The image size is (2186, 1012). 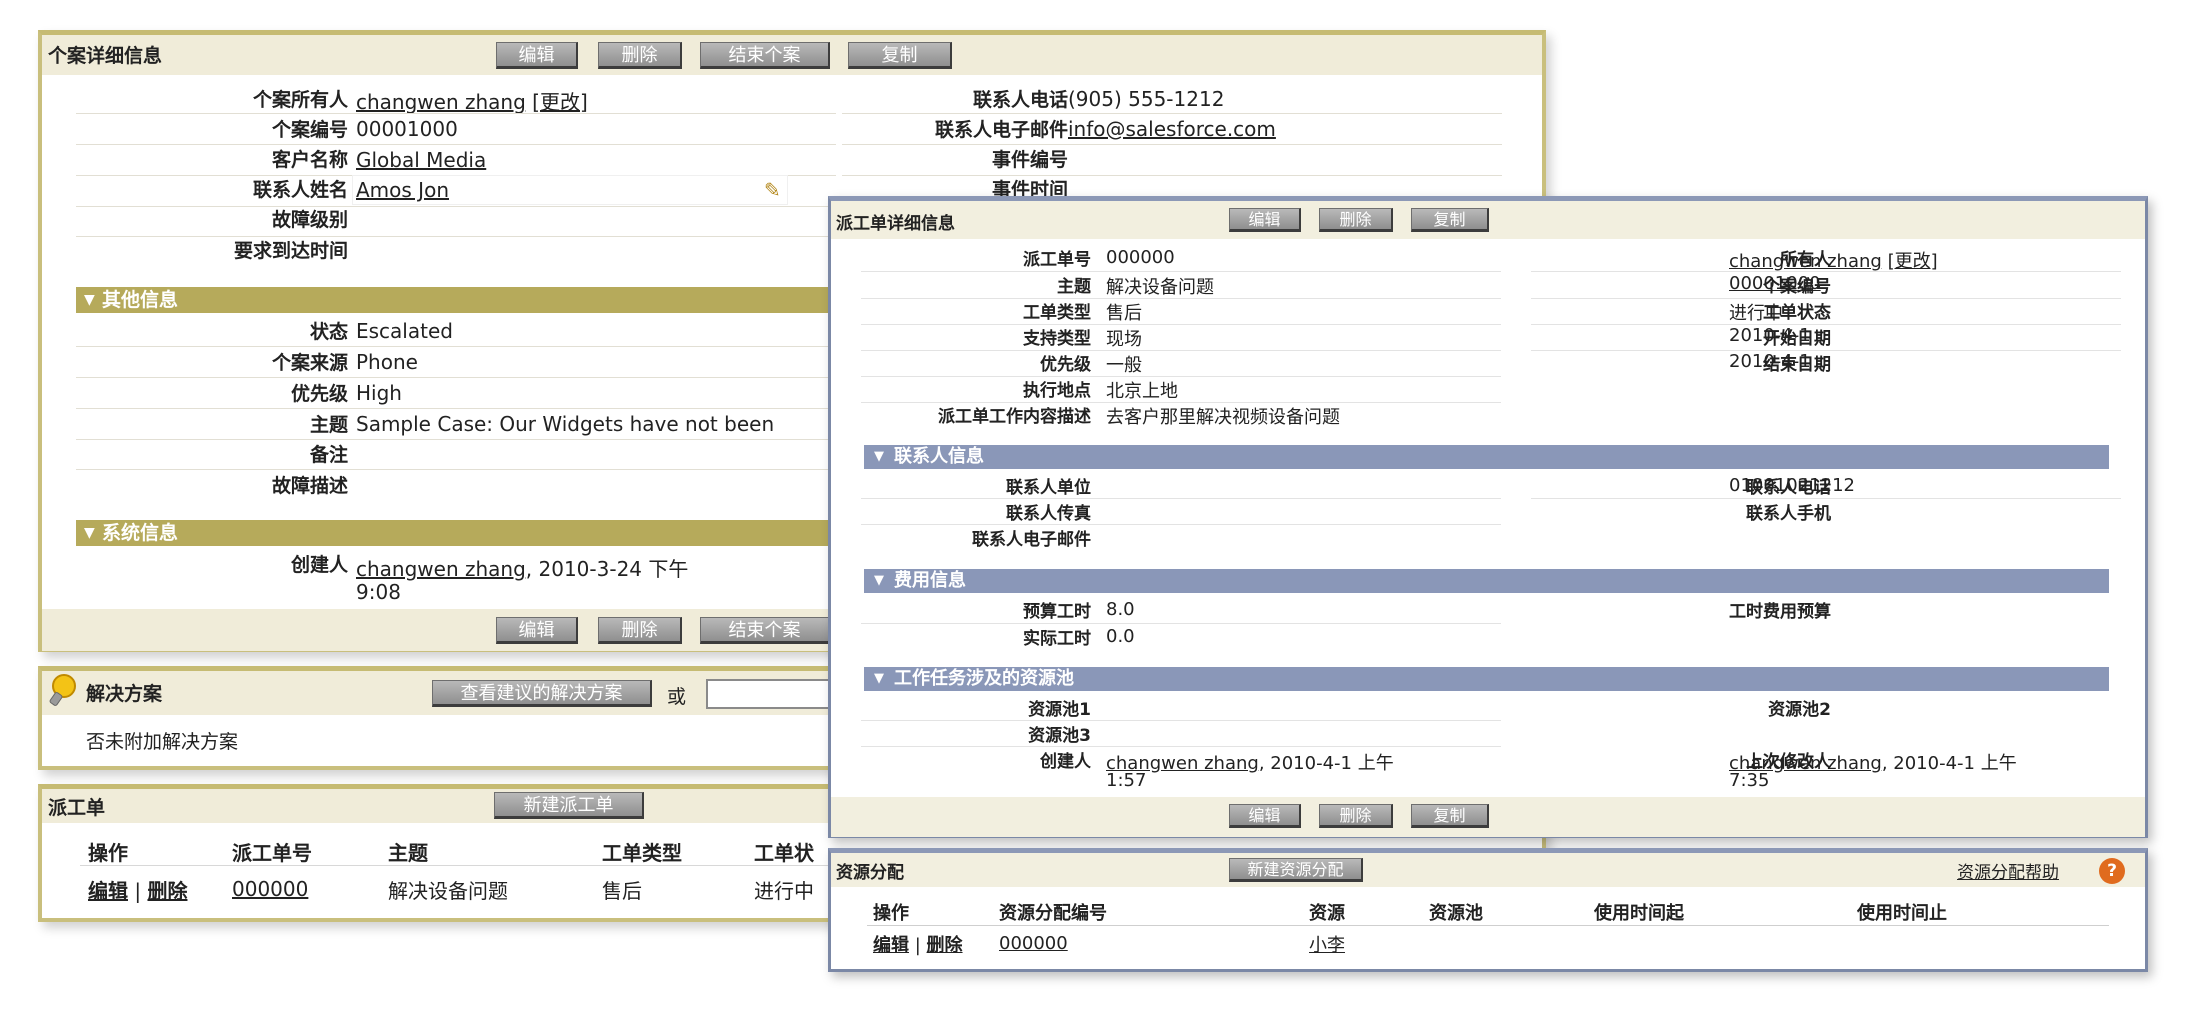 What do you see at coordinates (272, 853) in the screenshot?
I see `col-dispatch-number: 派工单号` at bounding box center [272, 853].